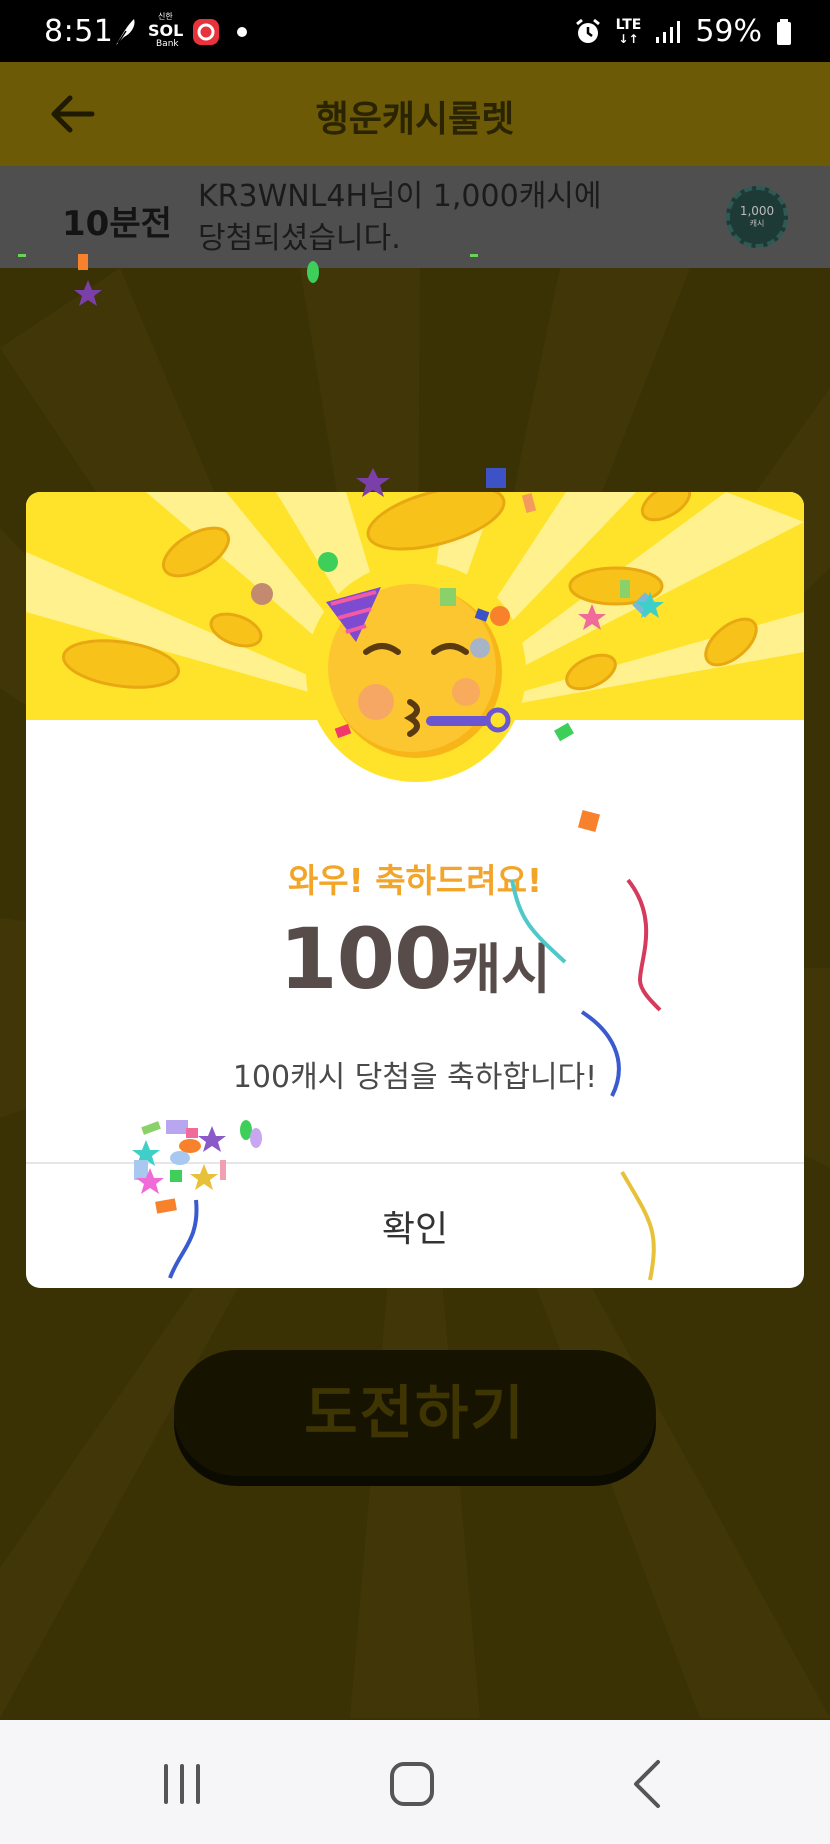  Describe the element at coordinates (182, 1784) in the screenshot. I see `recents-icon` at that location.